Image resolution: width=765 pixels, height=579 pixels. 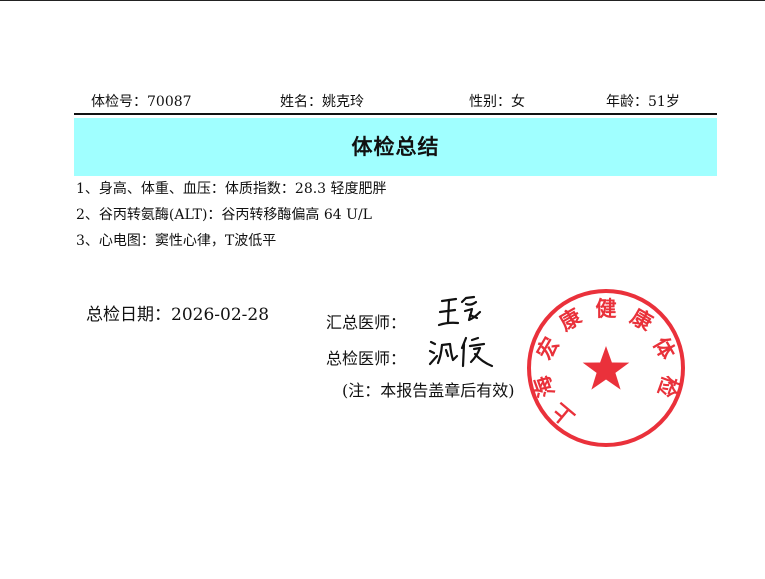 What do you see at coordinates (395, 114) in the screenshot?
I see `header-underline` at bounding box center [395, 114].